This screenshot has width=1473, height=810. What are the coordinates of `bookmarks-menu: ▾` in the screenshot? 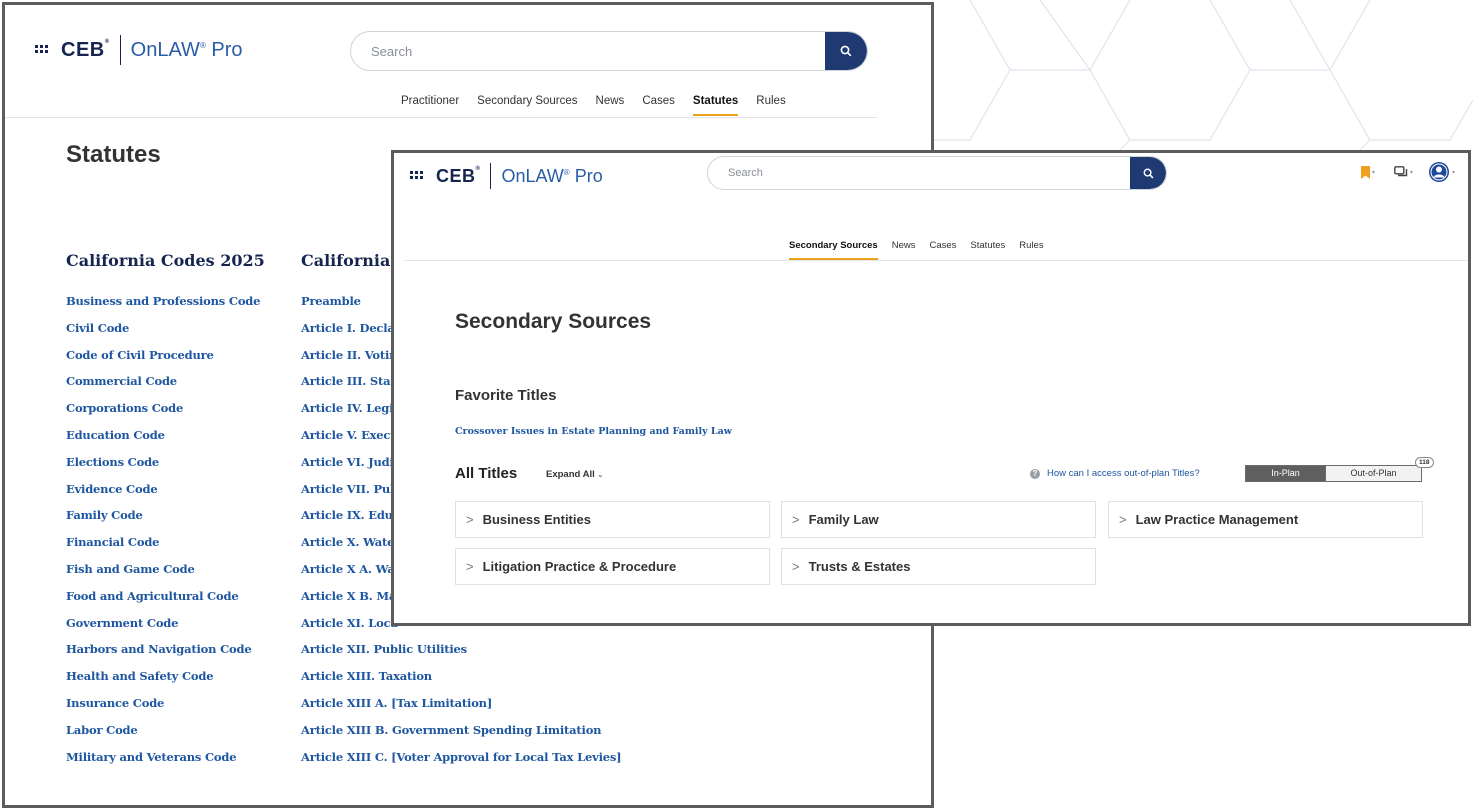 It's located at (1368, 172).